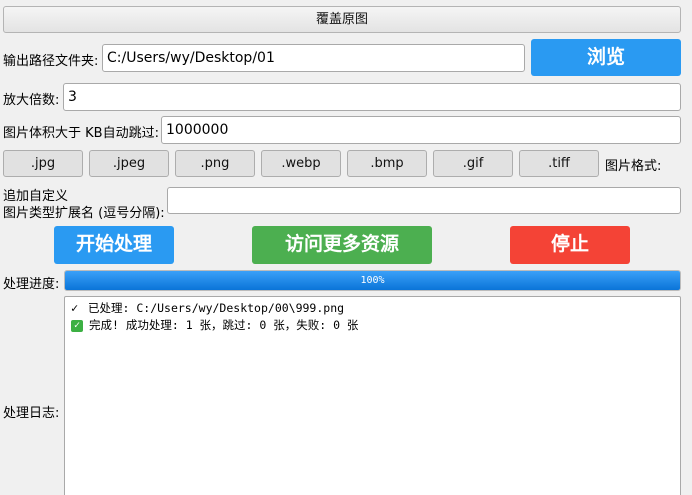  What do you see at coordinates (77, 325) in the screenshot?
I see `green-check-icon: ✓` at bounding box center [77, 325].